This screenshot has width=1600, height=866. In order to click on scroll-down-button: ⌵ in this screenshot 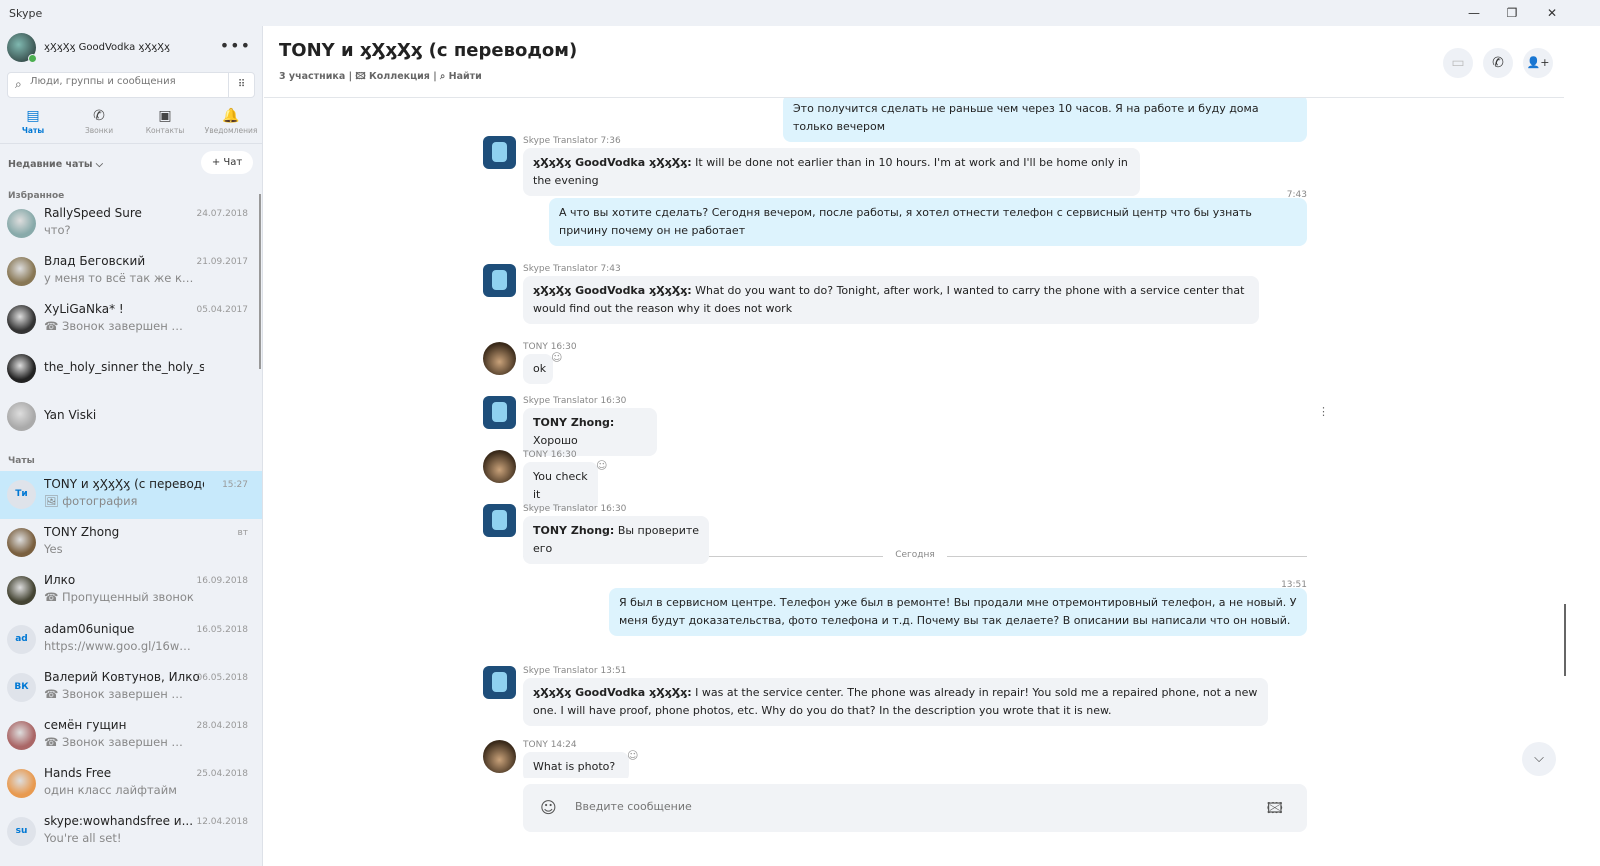, I will do `click(1539, 759)`.